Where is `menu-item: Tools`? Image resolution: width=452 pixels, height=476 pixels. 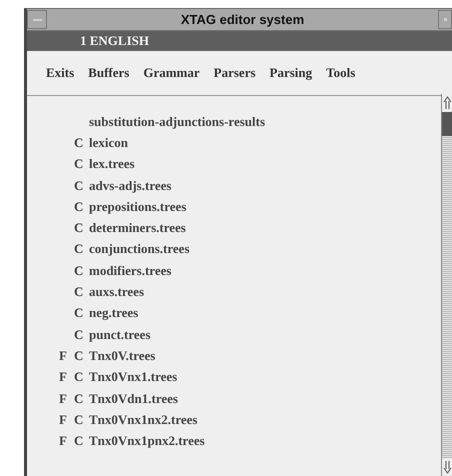 menu-item: Tools is located at coordinates (341, 73).